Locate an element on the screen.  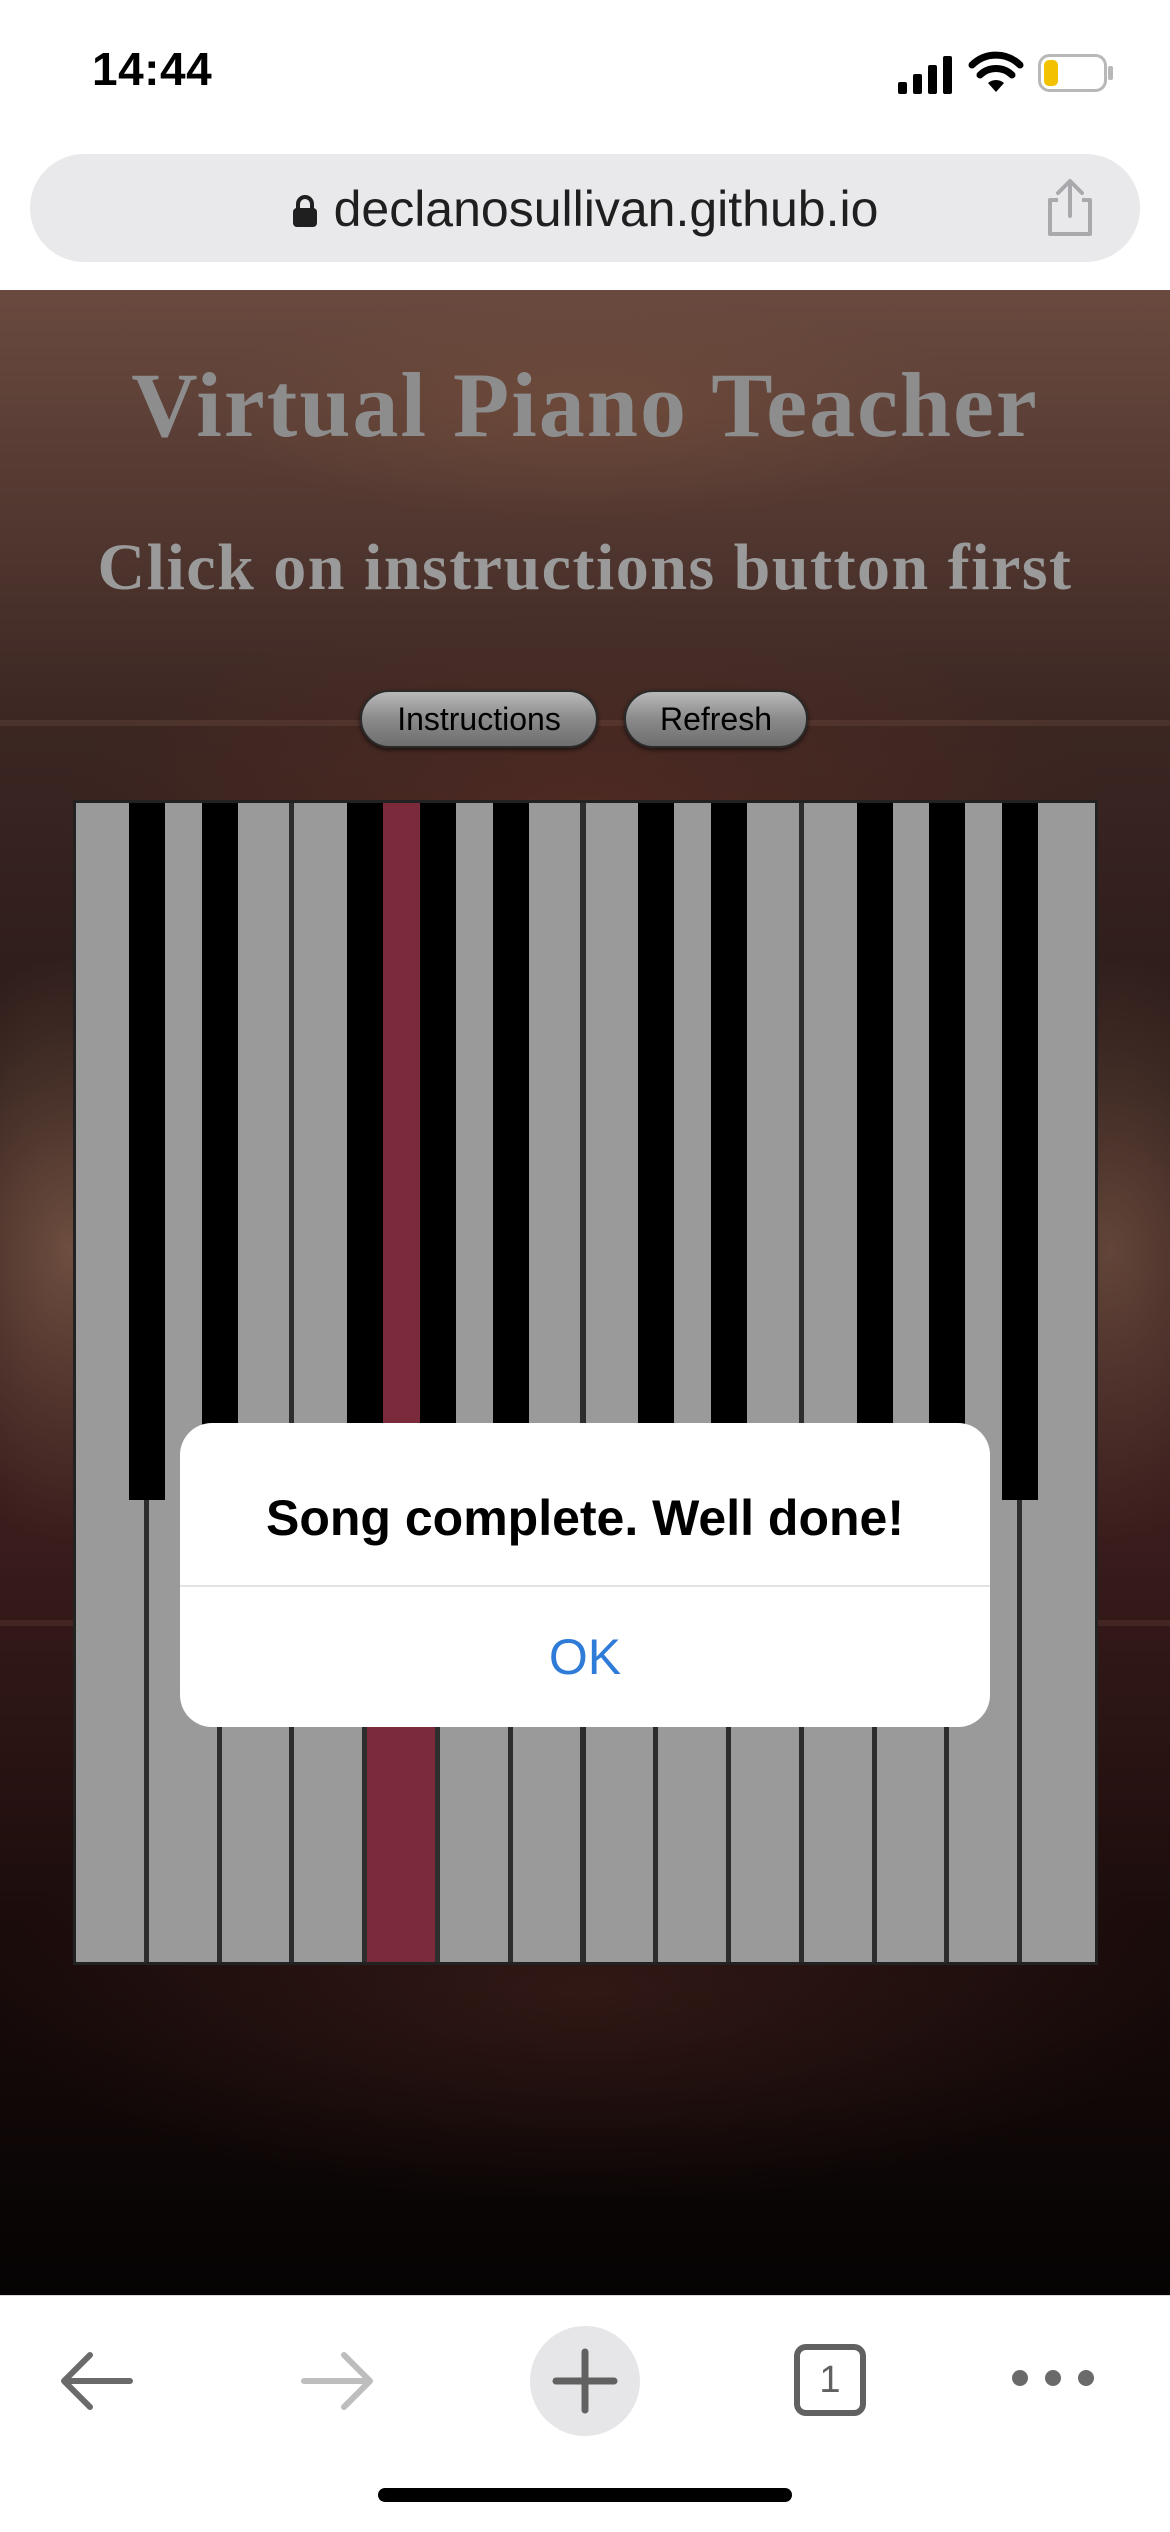
alert-ok-button: OK is located at coordinates (585, 1657).